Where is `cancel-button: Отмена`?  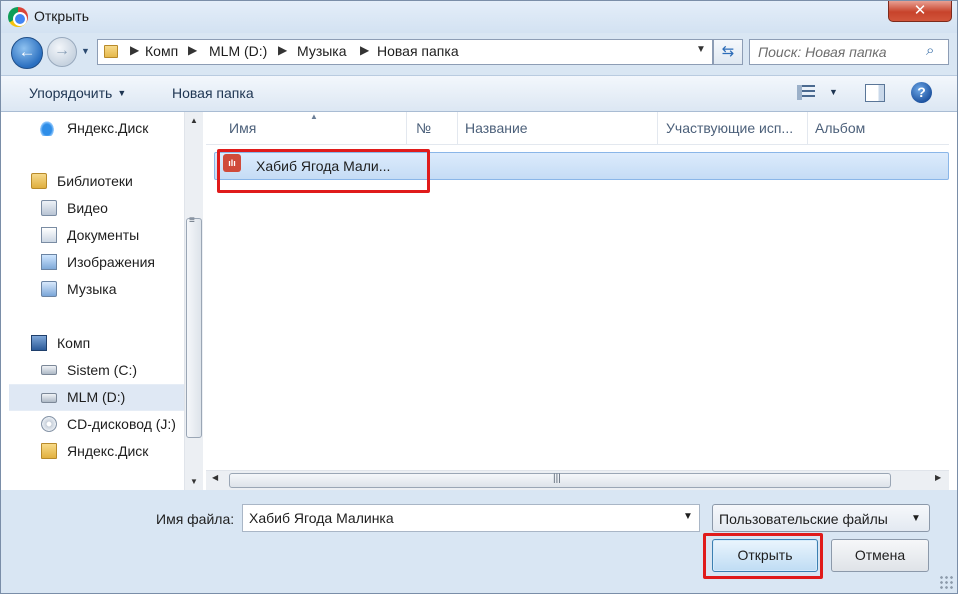
cancel-button: Отмена is located at coordinates (880, 555).